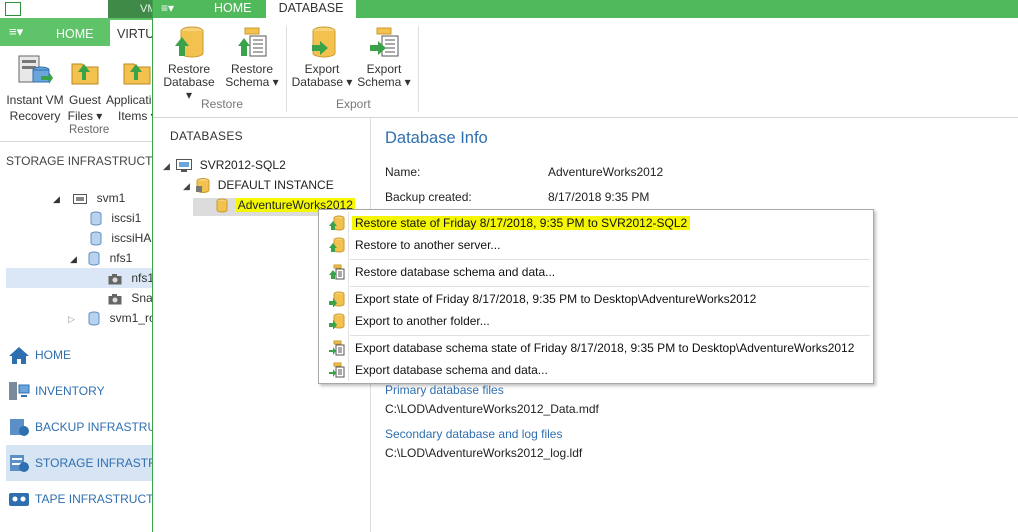  What do you see at coordinates (137, 74) in the screenshot?
I see `application-items-icon` at bounding box center [137, 74].